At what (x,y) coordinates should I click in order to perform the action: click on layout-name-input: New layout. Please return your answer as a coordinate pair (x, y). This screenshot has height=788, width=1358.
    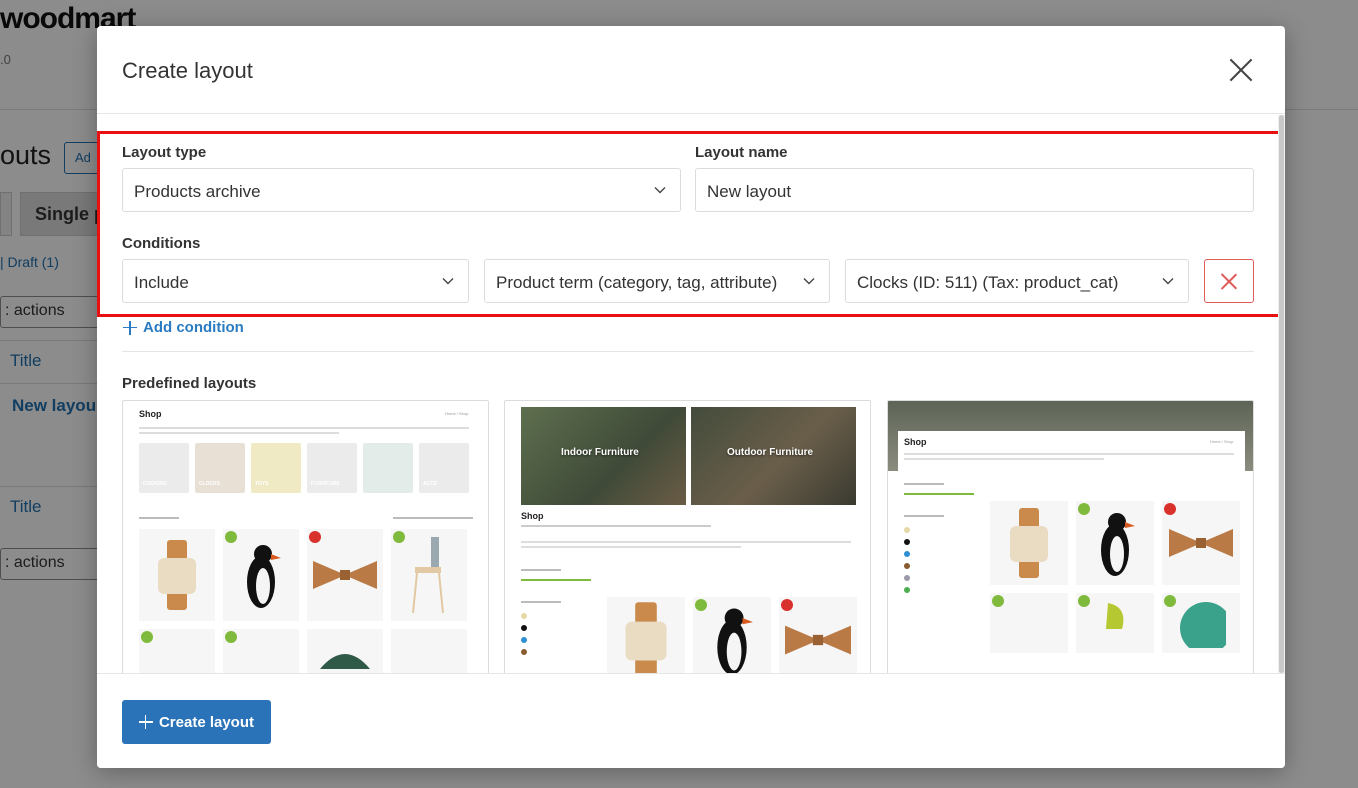
    Looking at the image, I should click on (974, 190).